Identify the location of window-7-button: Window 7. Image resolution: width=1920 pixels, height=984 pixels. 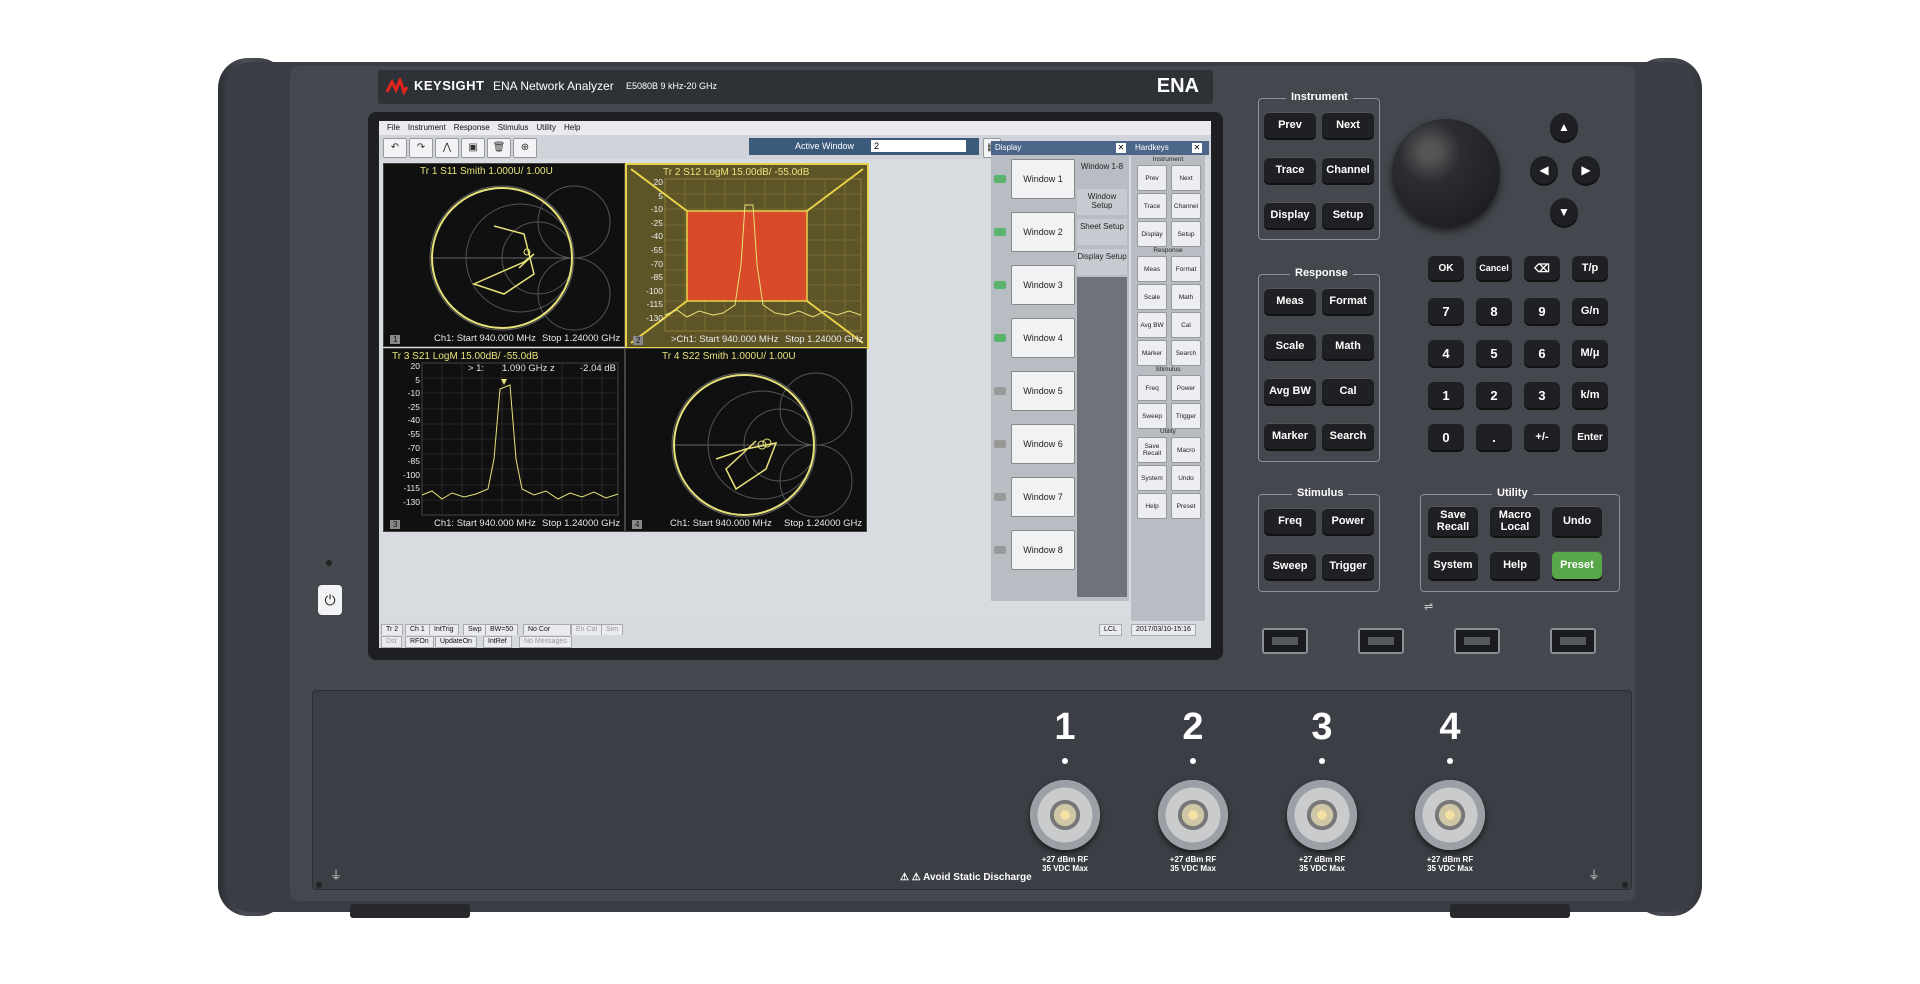
(1043, 497).